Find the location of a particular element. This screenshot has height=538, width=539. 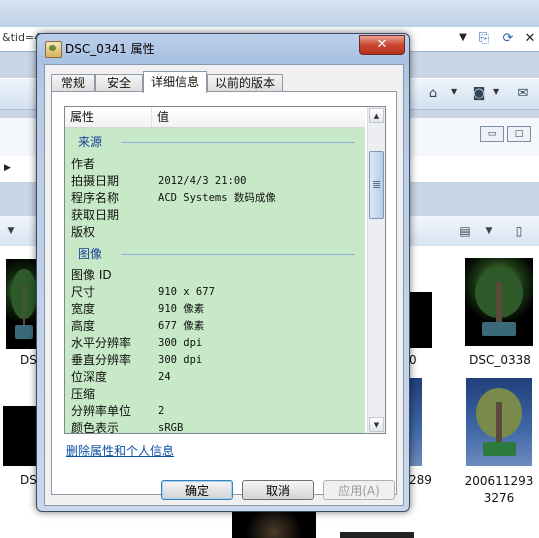

property-value: 910 x 677 is located at coordinates (186, 292).